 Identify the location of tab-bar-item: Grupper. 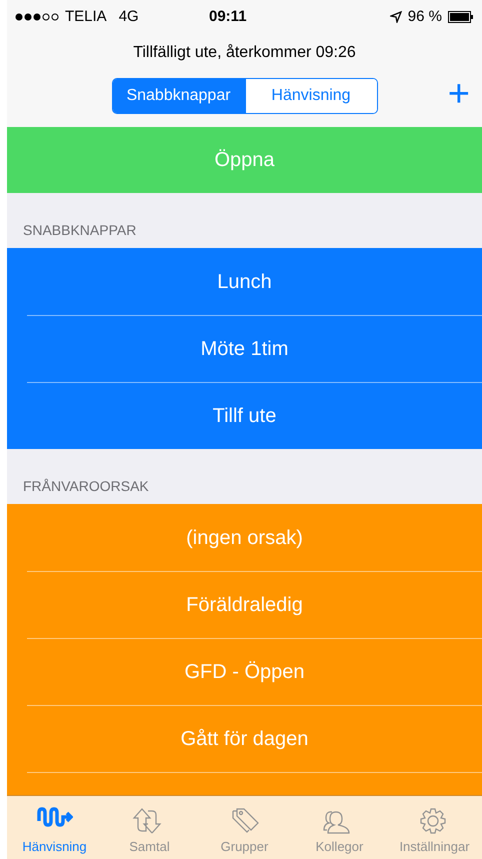
(244, 827).